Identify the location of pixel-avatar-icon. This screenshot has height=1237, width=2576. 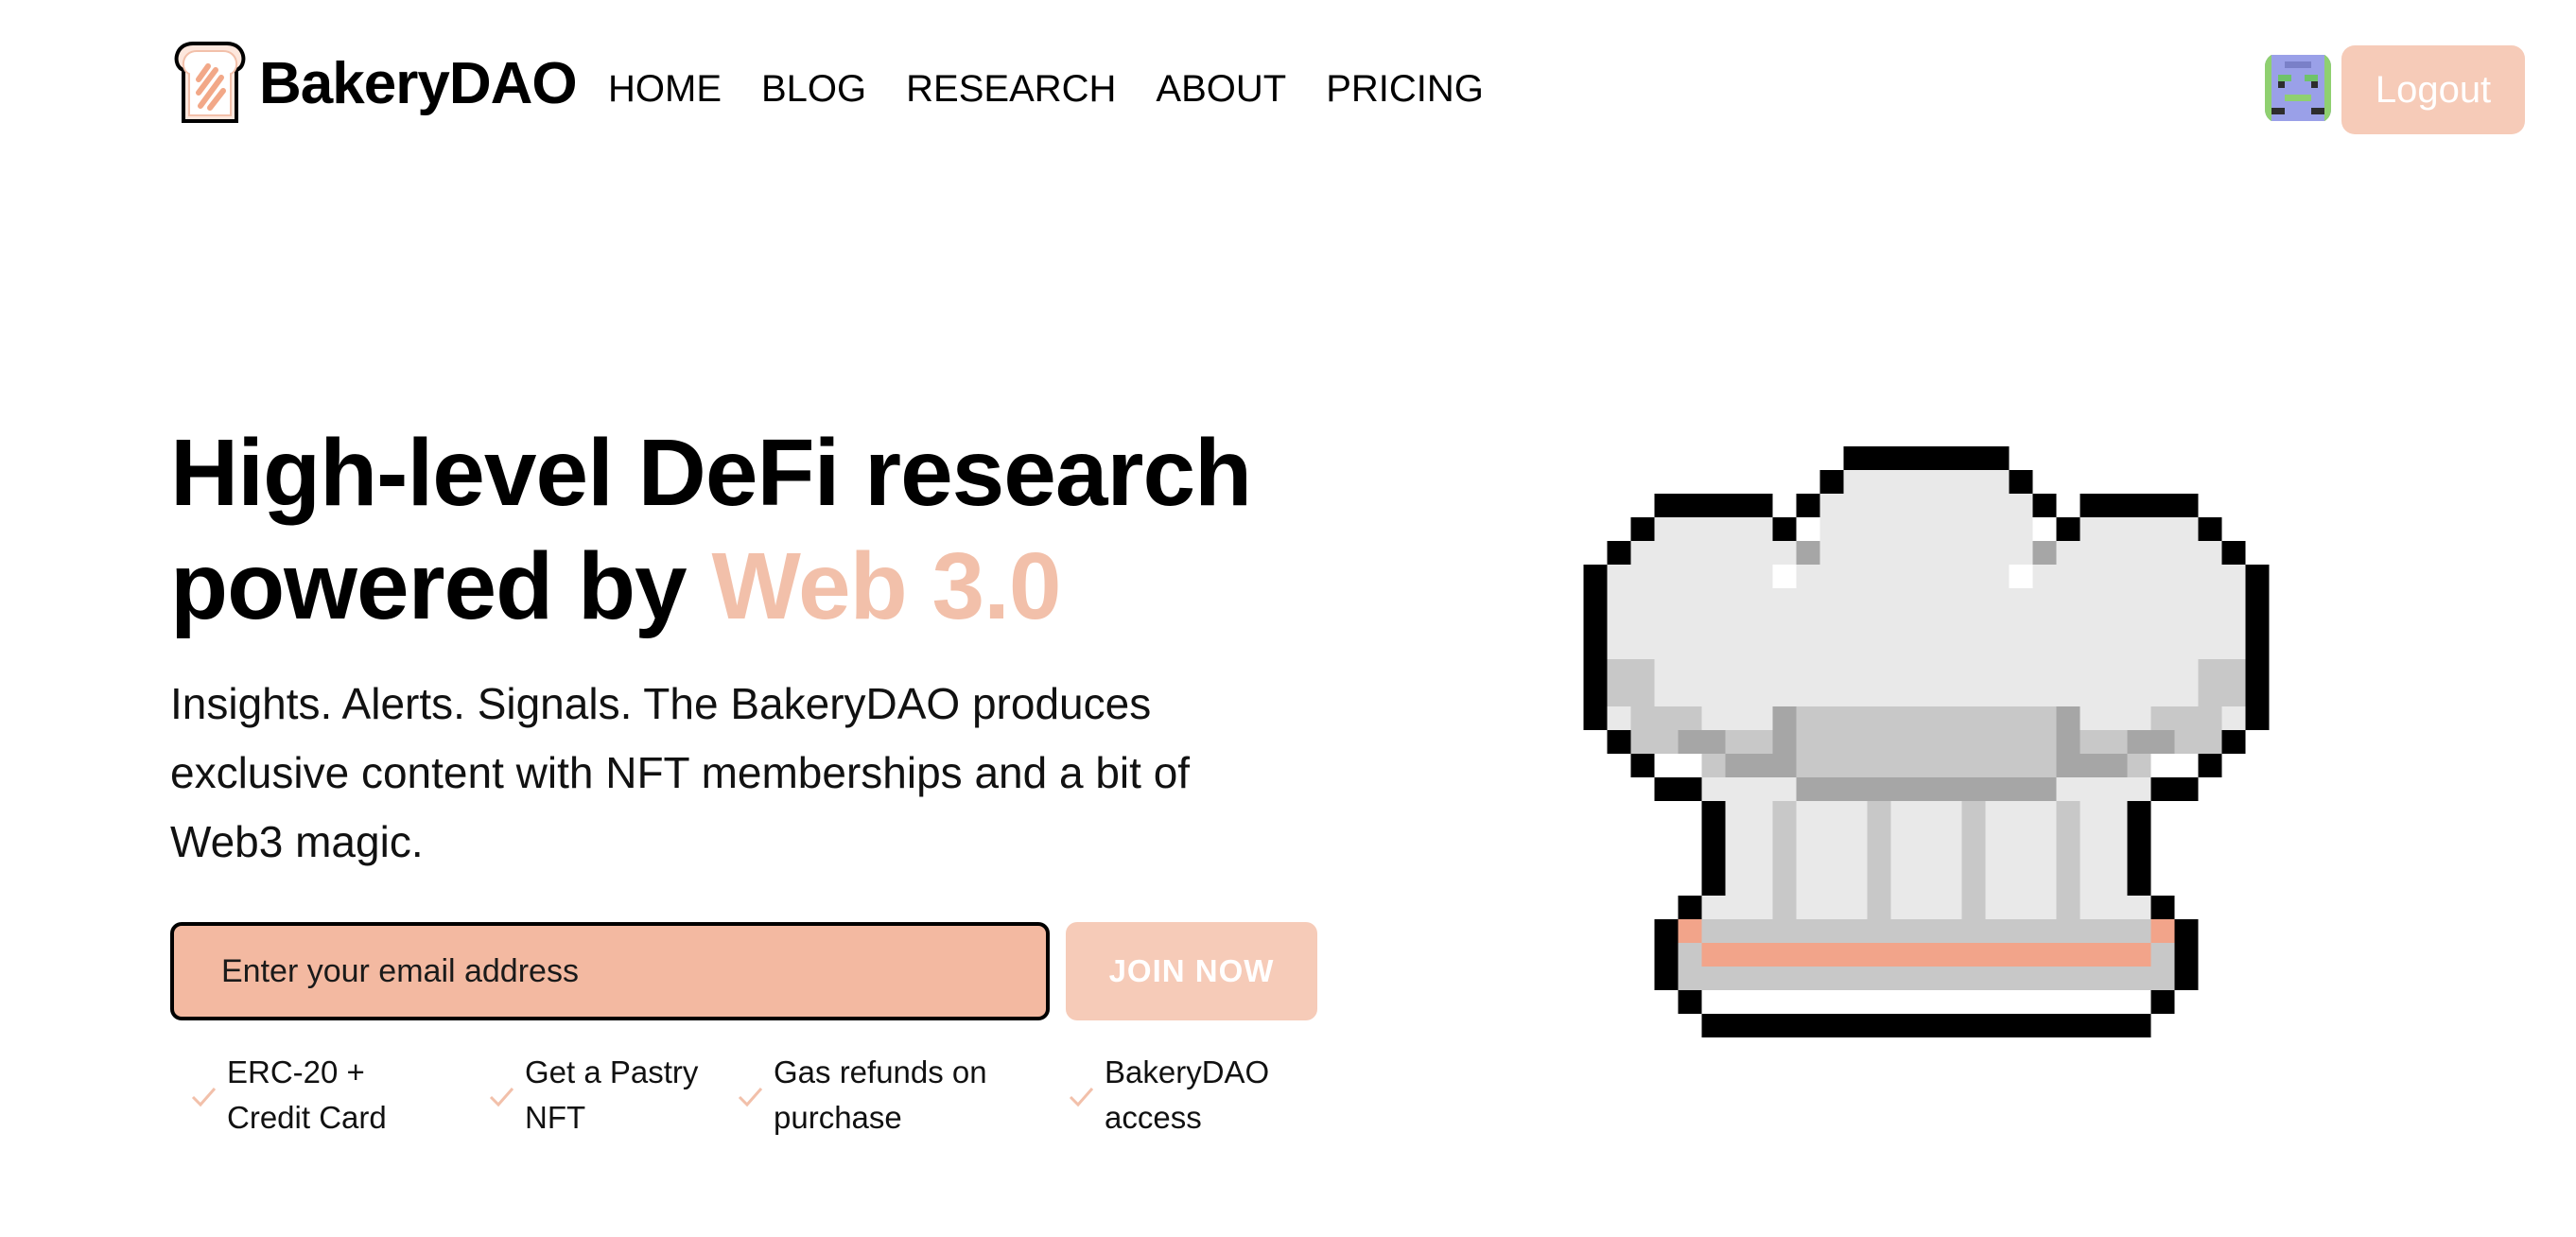
(2298, 88).